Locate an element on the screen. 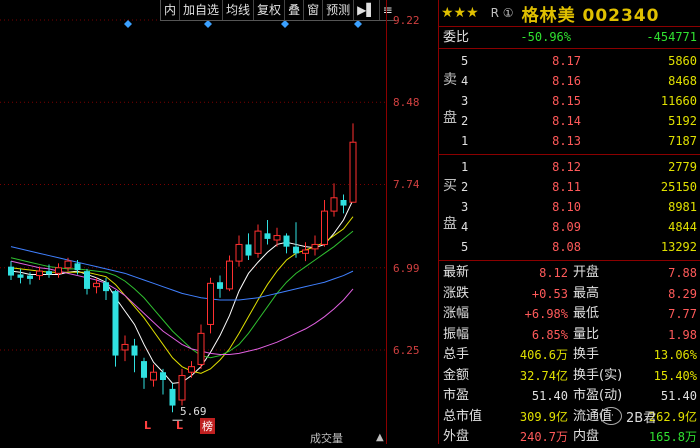  ask-level-index: 1 is located at coordinates (465, 141).